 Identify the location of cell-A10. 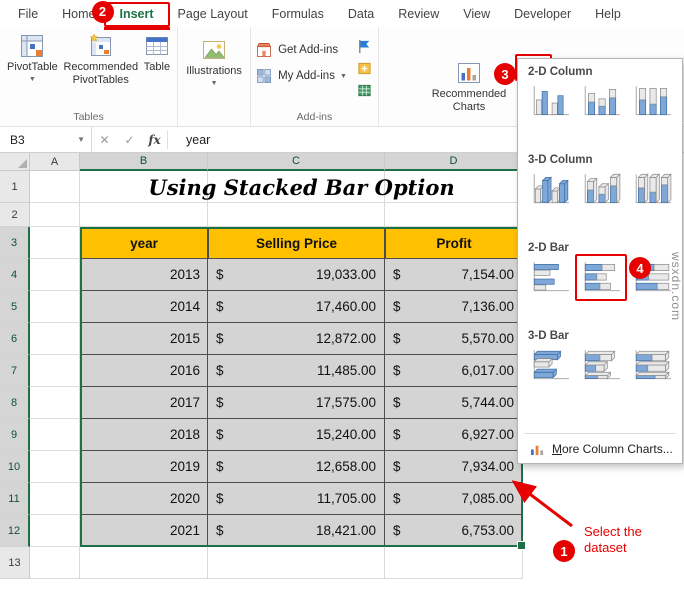
(55, 467).